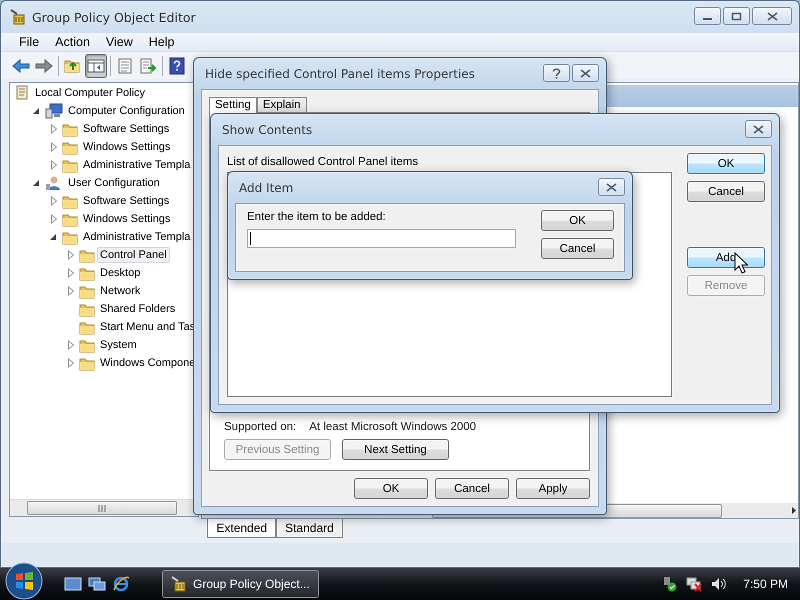 This screenshot has width=800, height=600. I want to click on tree-item: Desktop, so click(120, 273).